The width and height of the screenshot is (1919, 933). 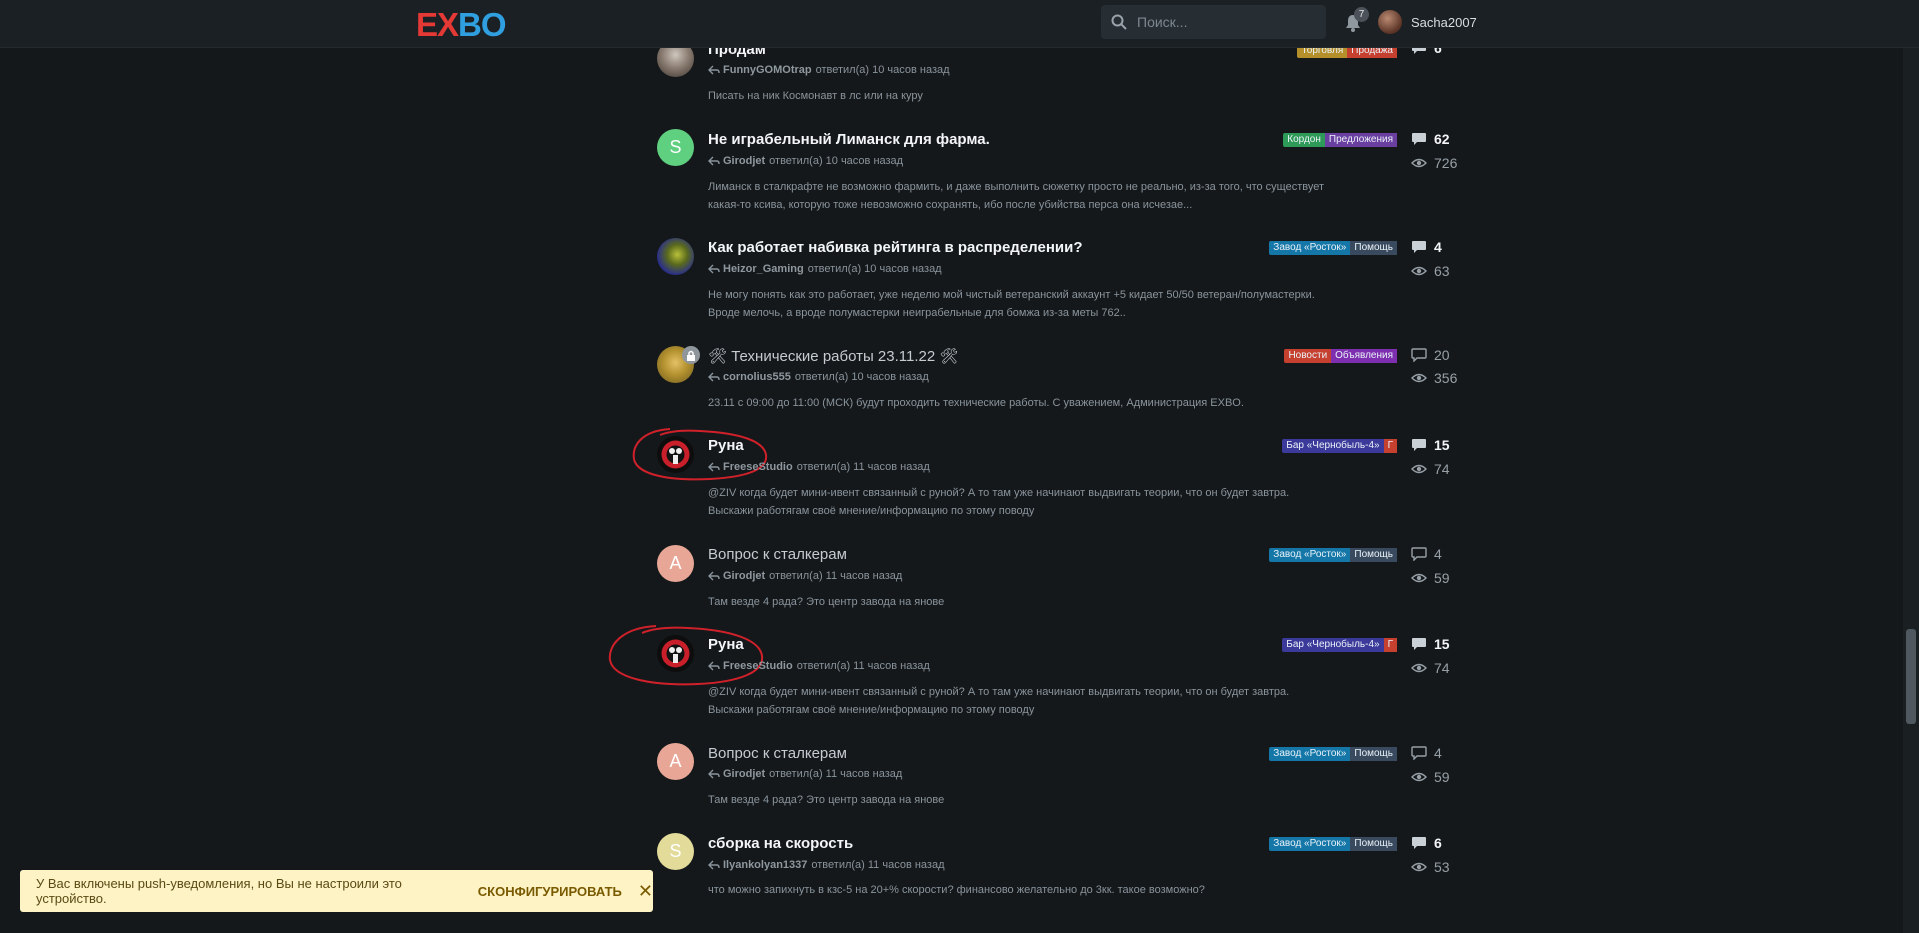 What do you see at coordinates (461, 24) in the screenshot?
I see `site-logo: EX BO` at bounding box center [461, 24].